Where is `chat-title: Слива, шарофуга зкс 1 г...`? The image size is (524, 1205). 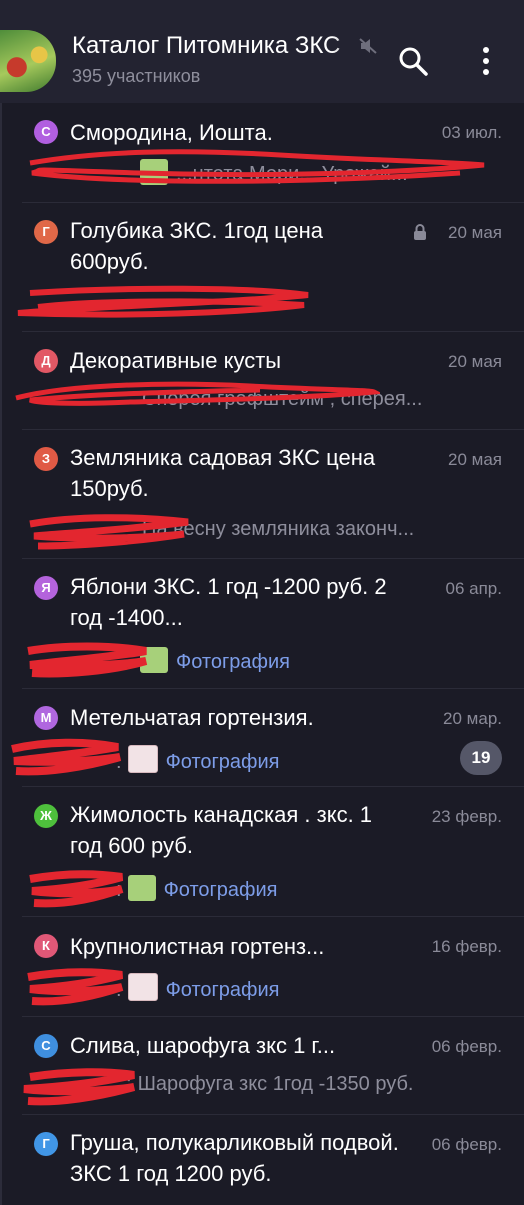 chat-title: Слива, шарофуга зкс 1 г... is located at coordinates (203, 1045).